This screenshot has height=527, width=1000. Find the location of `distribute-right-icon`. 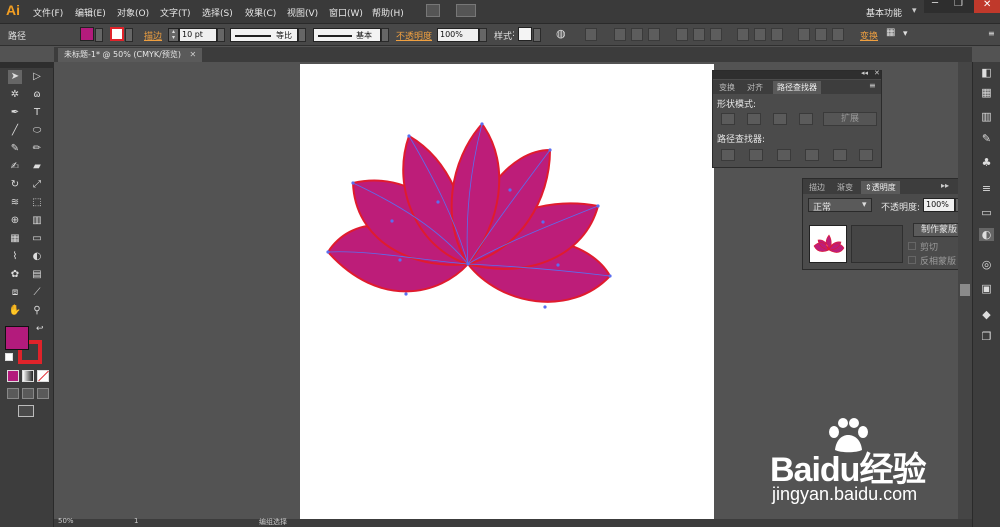

distribute-right-icon is located at coordinates (838, 34).